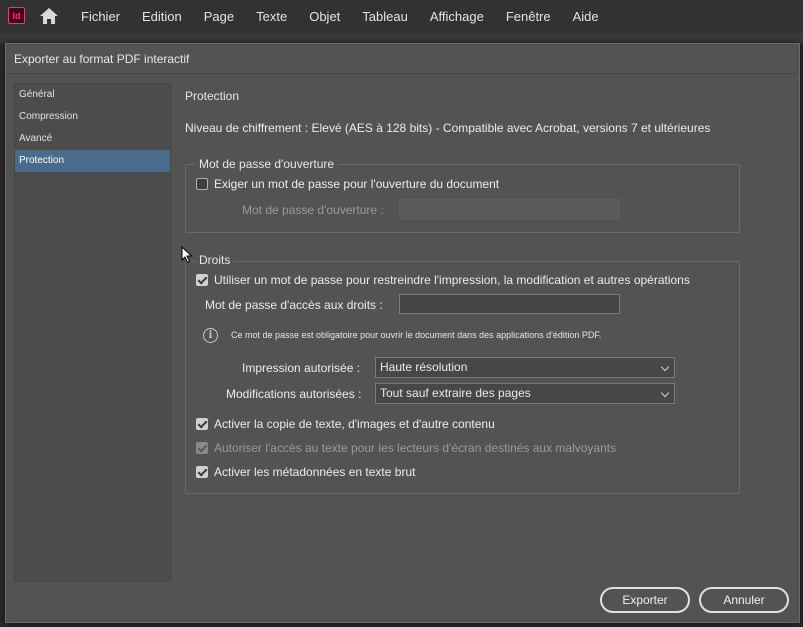  What do you see at coordinates (313, 210) in the screenshot?
I see `open-password-field-label: Mot de passe d'ouverture :` at bounding box center [313, 210].